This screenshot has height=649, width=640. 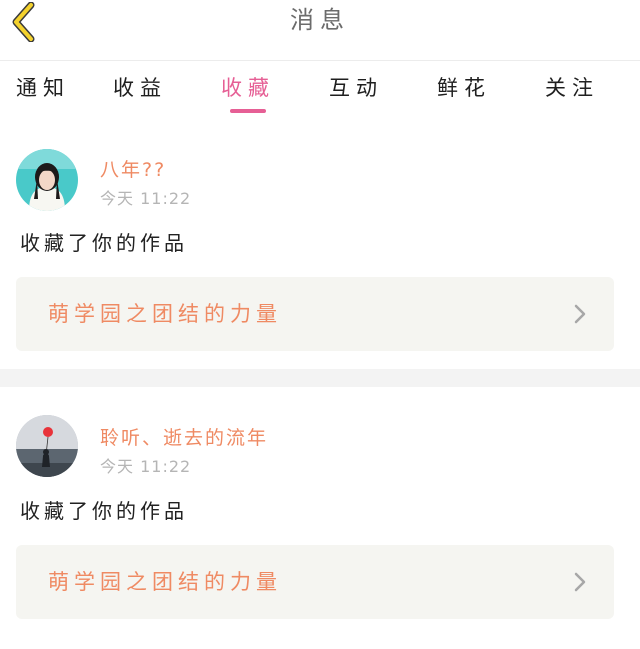 I want to click on tab-interactions: 互动, so click(x=356, y=81).